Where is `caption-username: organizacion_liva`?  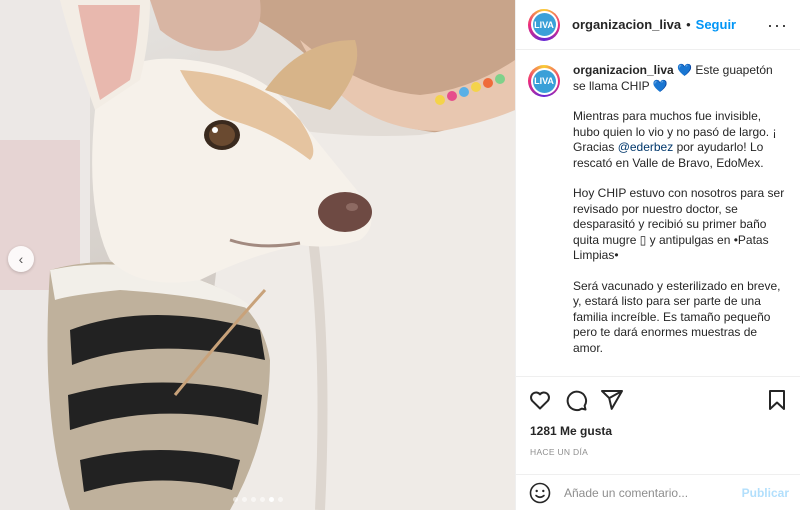
caption-username: organizacion_liva is located at coordinates (623, 70).